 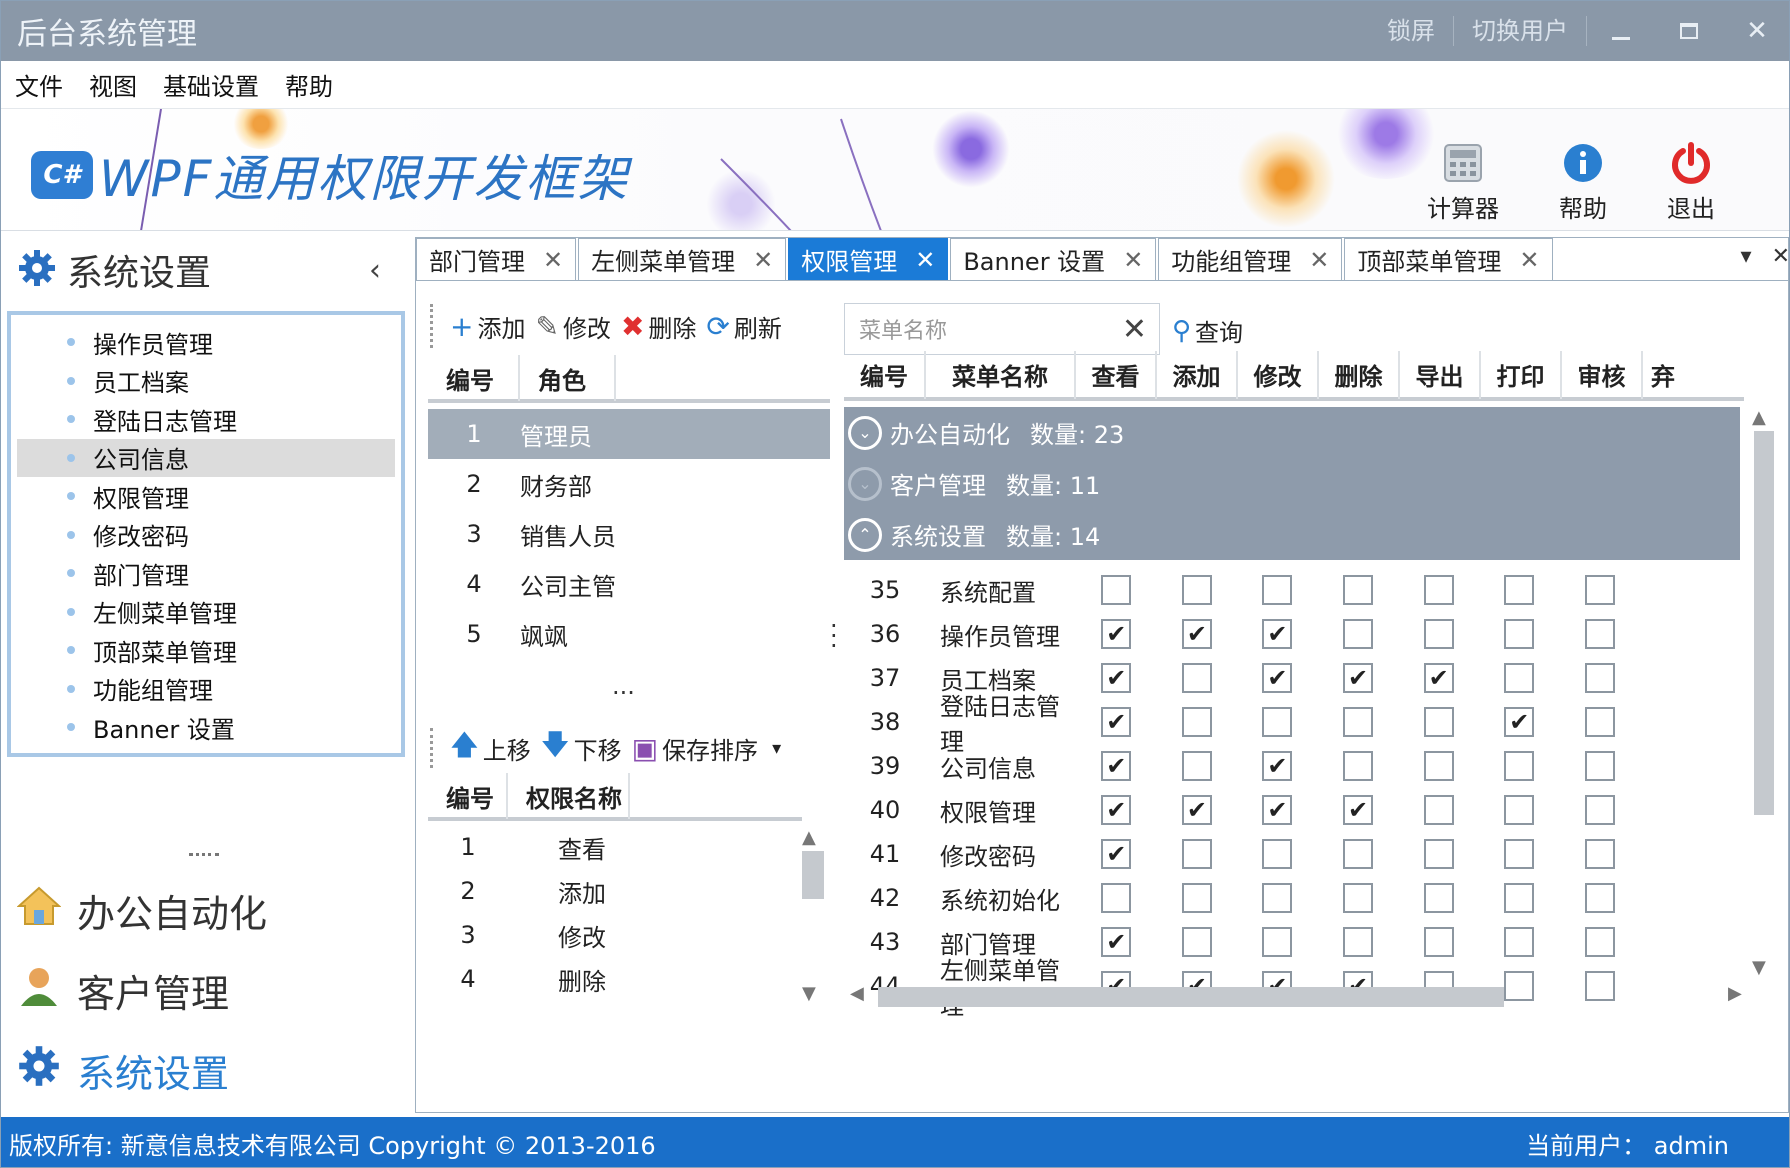 What do you see at coordinates (1621, 31) in the screenshot?
I see `minimize-button` at bounding box center [1621, 31].